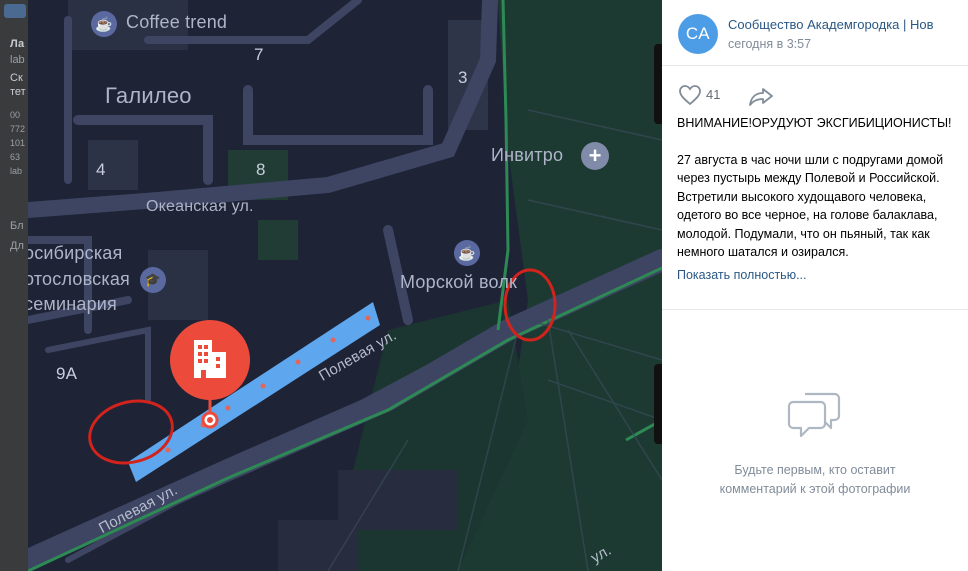  Describe the element at coordinates (463, 77) in the screenshot. I see `house-number: 3` at that location.